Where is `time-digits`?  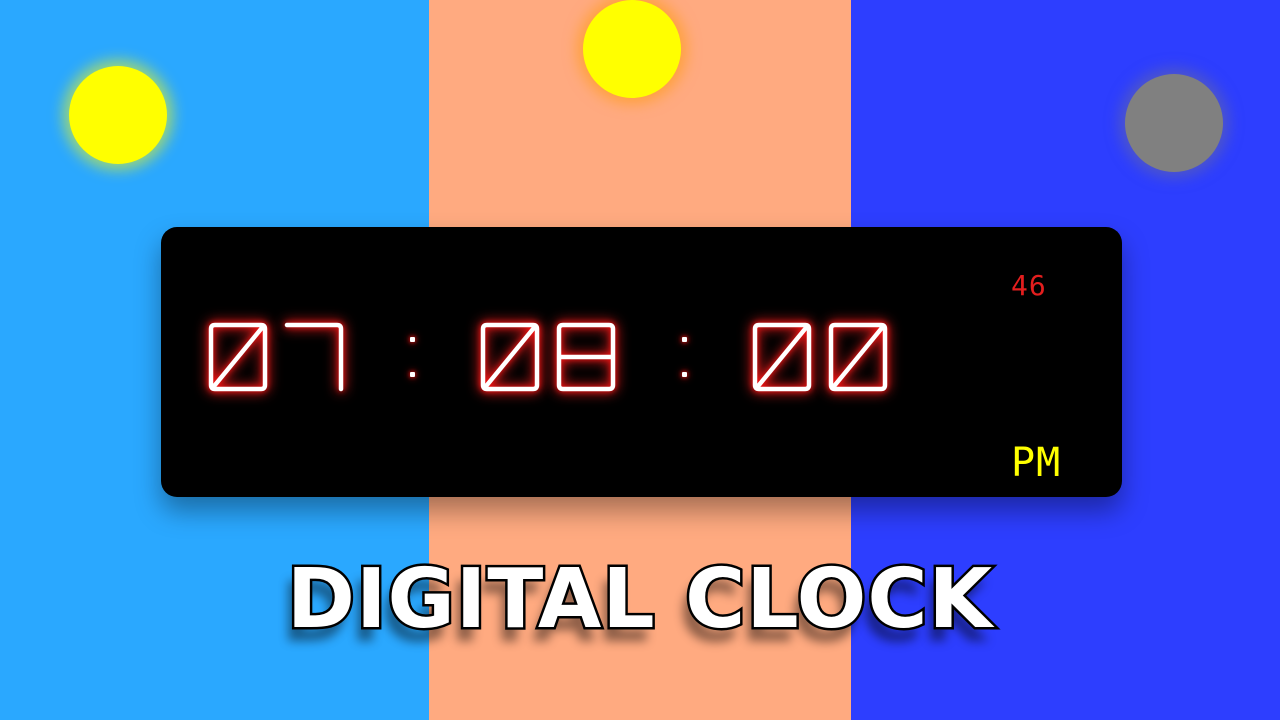 time-digits is located at coordinates (548, 357).